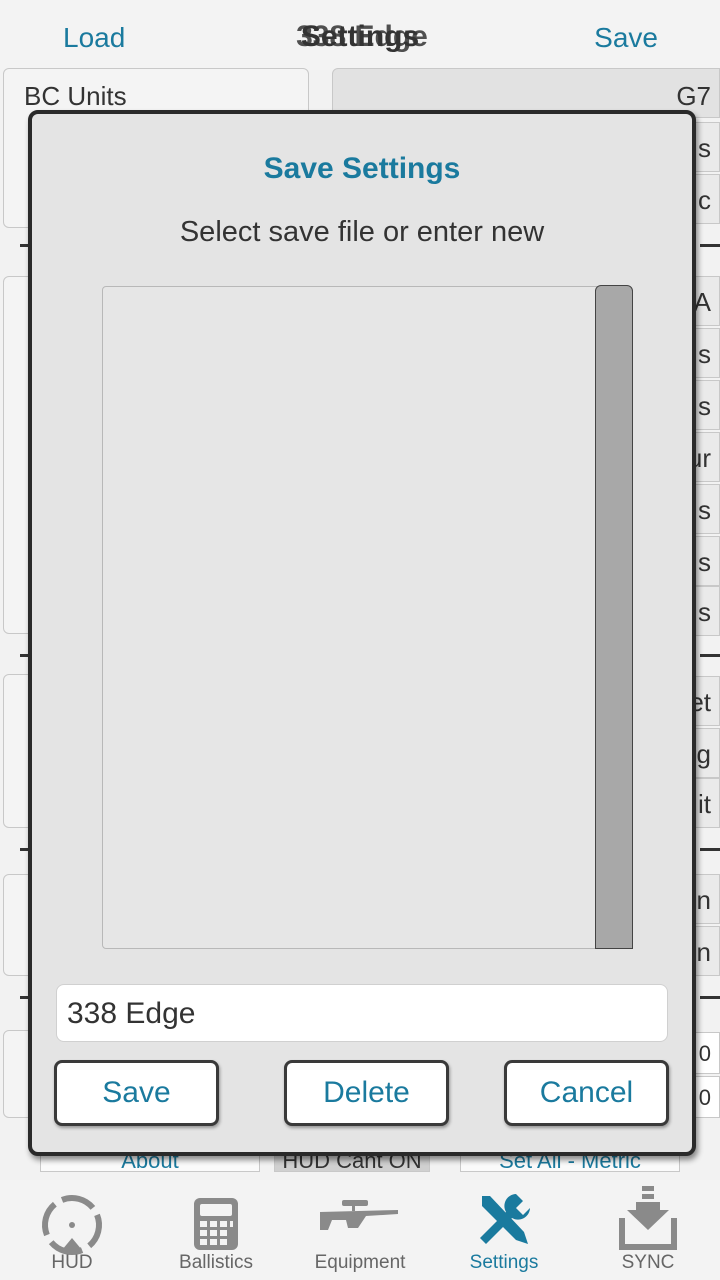 This screenshot has width=720, height=1280. Describe the element at coordinates (504, 1262) in the screenshot. I see `nav-label-settings: Settings` at that location.